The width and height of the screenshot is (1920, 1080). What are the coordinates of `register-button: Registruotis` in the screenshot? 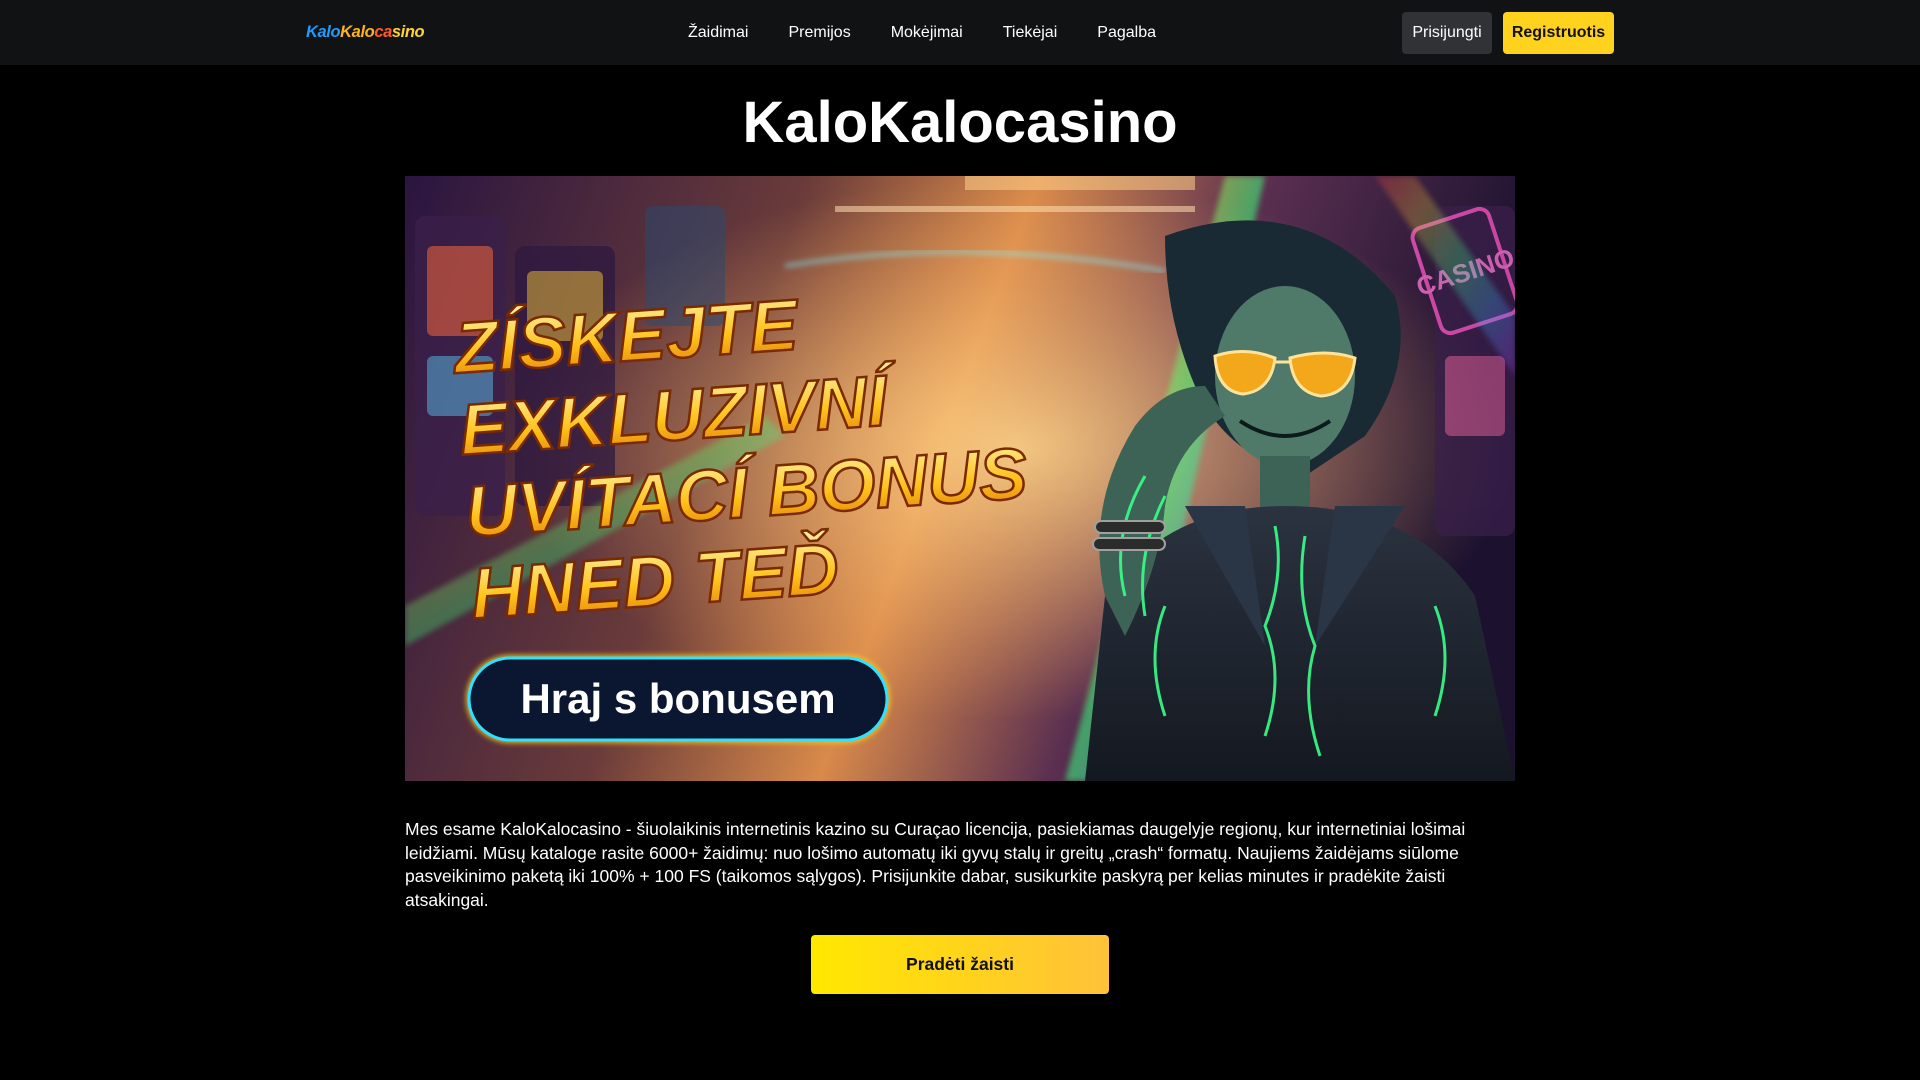 It's located at (1558, 33).